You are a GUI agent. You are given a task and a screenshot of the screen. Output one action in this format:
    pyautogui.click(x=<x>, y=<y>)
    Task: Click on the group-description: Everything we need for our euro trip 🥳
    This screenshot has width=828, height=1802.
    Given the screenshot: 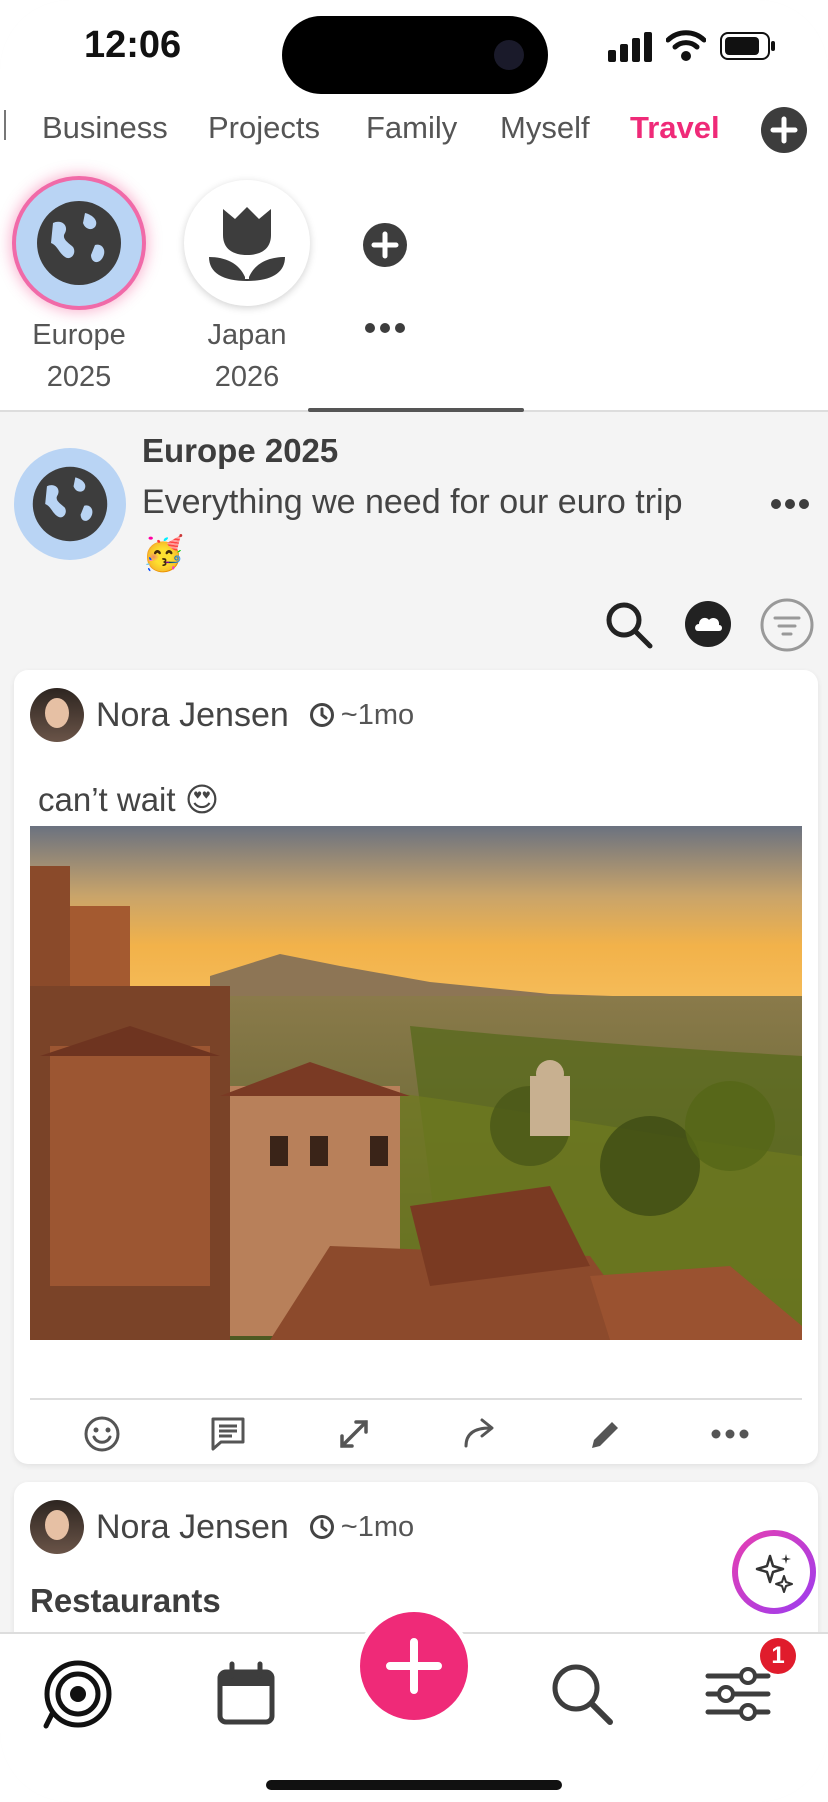 What is the action you would take?
    pyautogui.click(x=412, y=528)
    